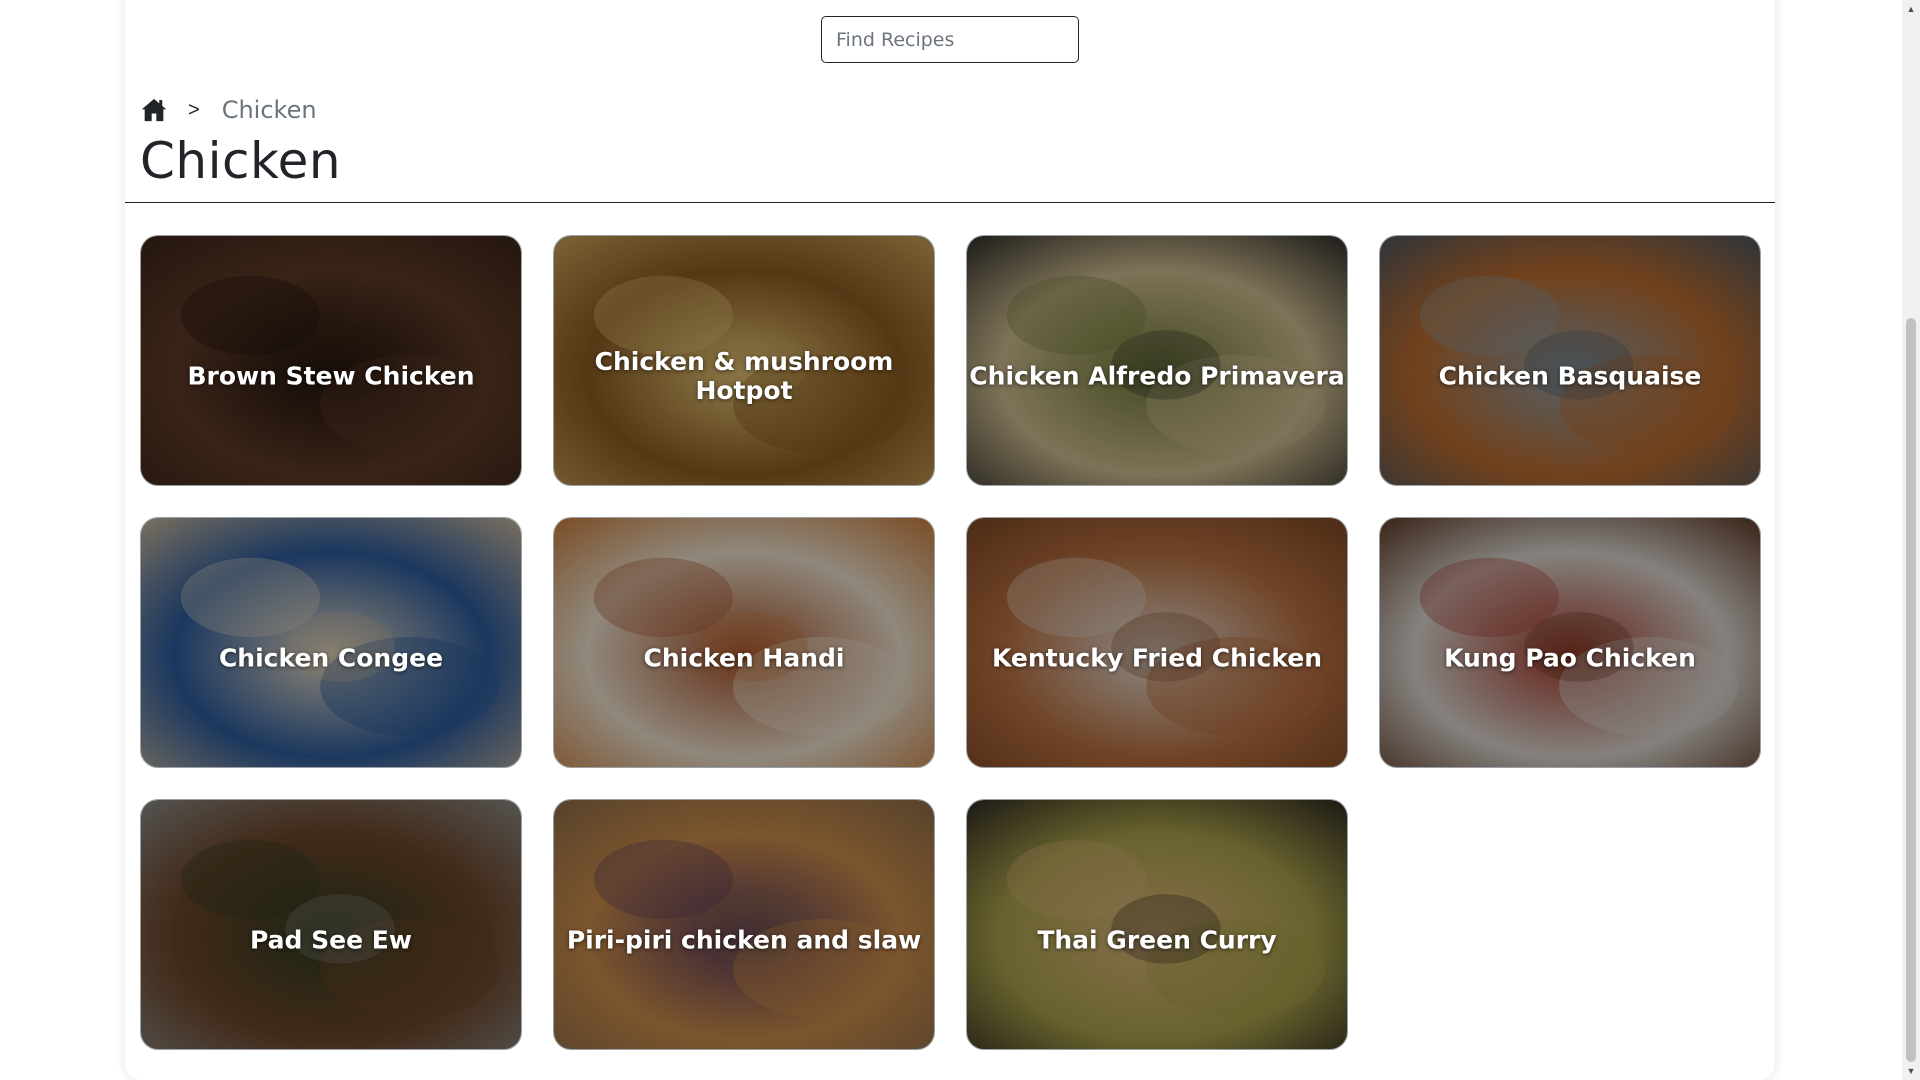  Describe the element at coordinates (331, 657) in the screenshot. I see `recipe-title: Chicken Congee` at that location.